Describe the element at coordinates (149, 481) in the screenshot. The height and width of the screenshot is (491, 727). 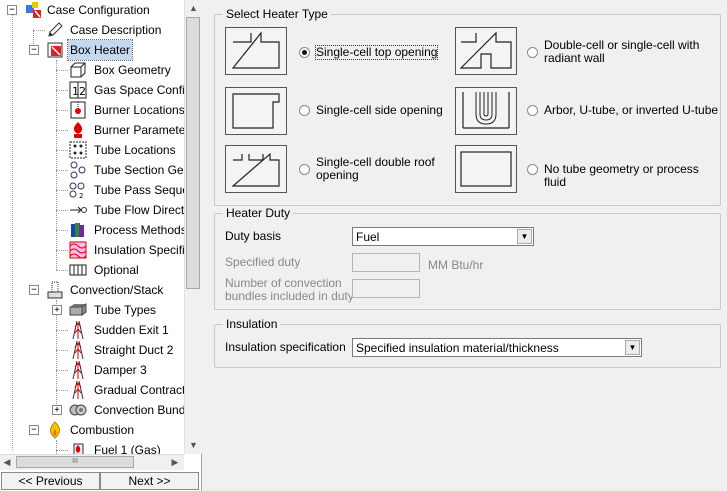
I see `next-button: Next >>` at that location.